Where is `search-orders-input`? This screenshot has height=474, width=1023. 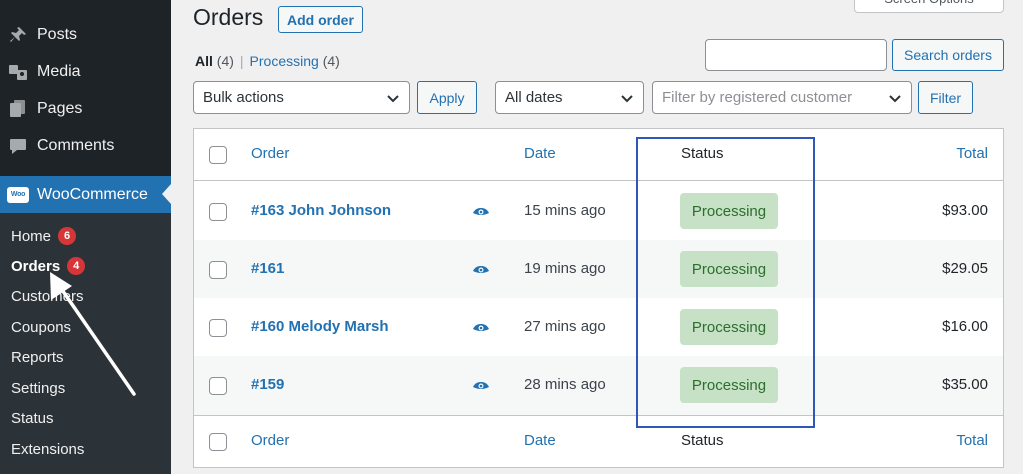 search-orders-input is located at coordinates (796, 55).